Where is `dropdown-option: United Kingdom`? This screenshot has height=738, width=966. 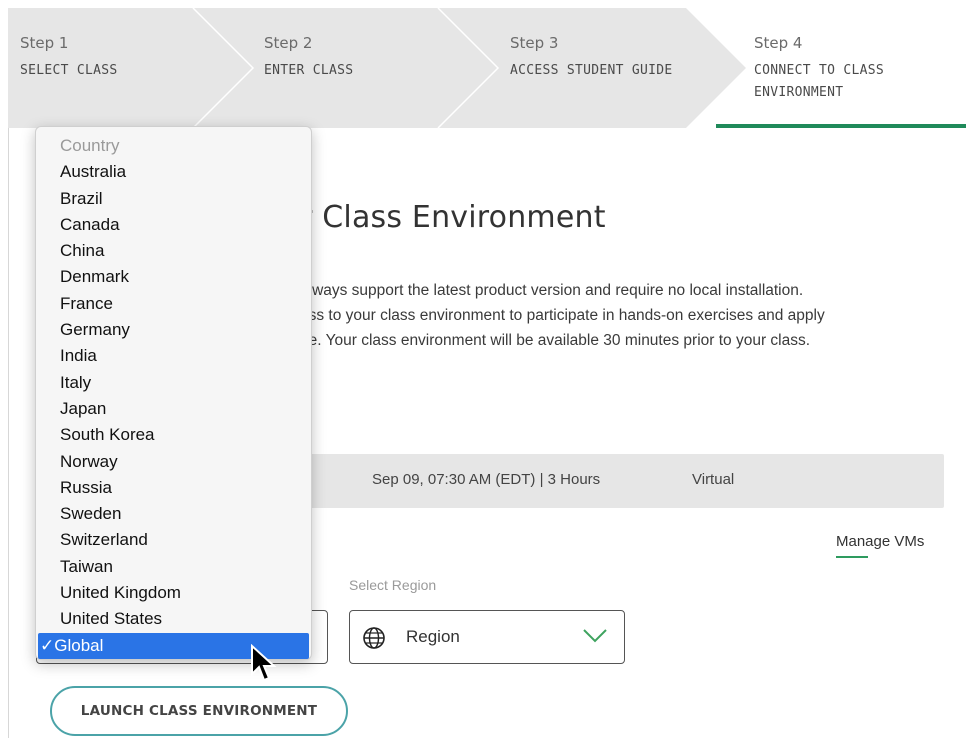 dropdown-option: United Kingdom is located at coordinates (173, 593).